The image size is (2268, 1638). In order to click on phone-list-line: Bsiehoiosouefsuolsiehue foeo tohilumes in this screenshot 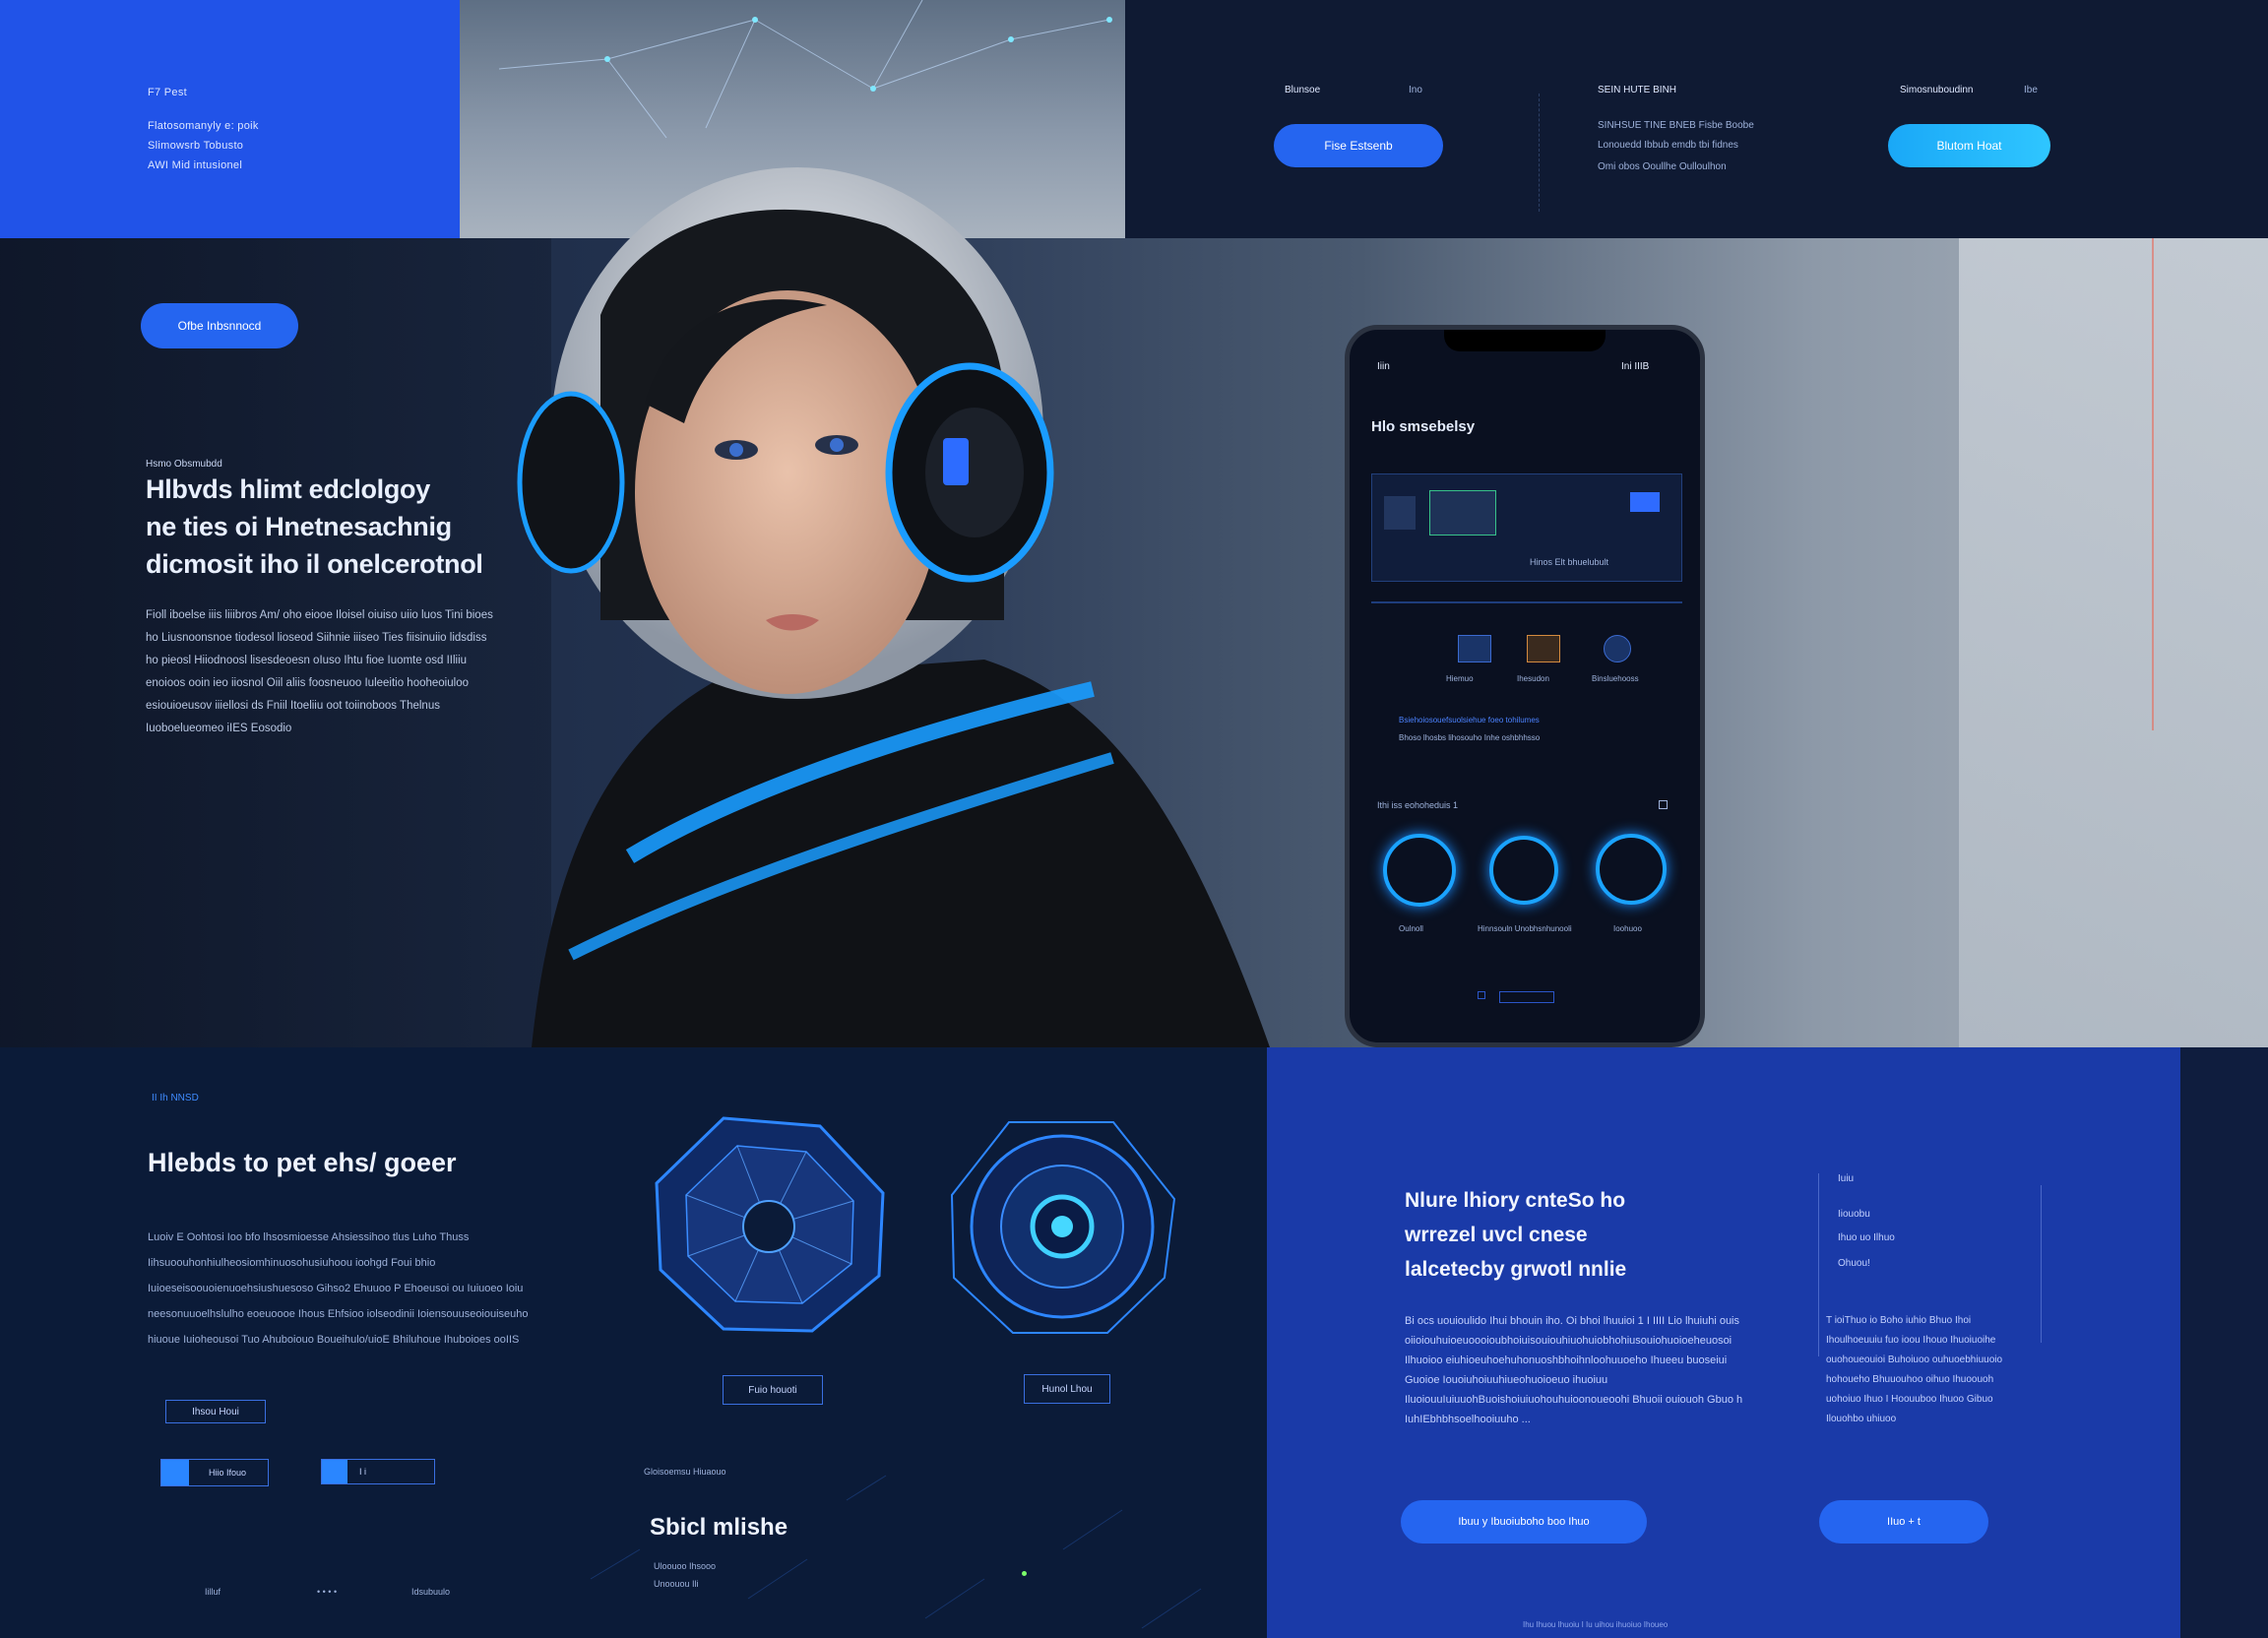, I will do `click(1469, 720)`.